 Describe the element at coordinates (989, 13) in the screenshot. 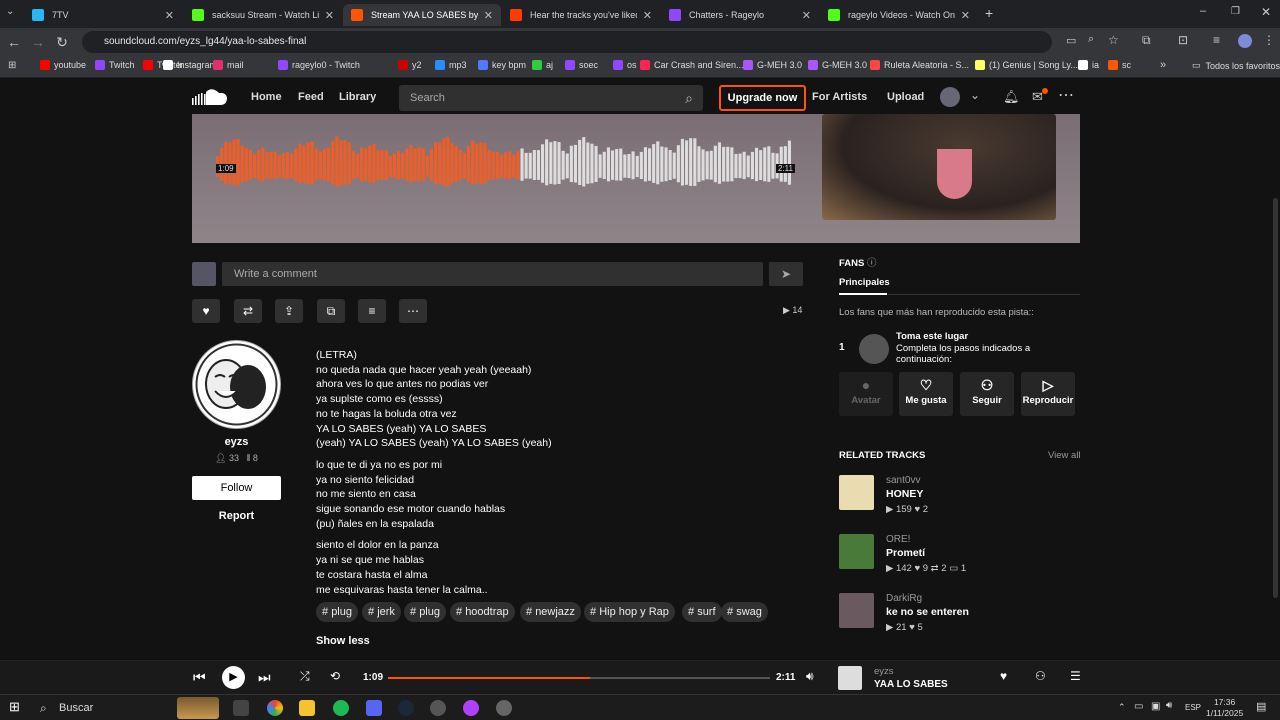

I see `new-tab-button: +` at that location.